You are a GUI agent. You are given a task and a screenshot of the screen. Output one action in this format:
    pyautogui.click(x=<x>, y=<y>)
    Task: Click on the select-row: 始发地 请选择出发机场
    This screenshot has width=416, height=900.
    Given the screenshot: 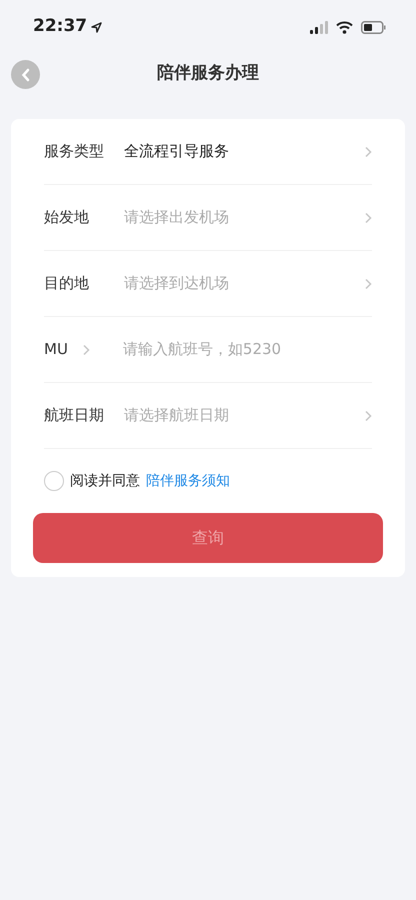 What is the action you would take?
    pyautogui.click(x=208, y=218)
    